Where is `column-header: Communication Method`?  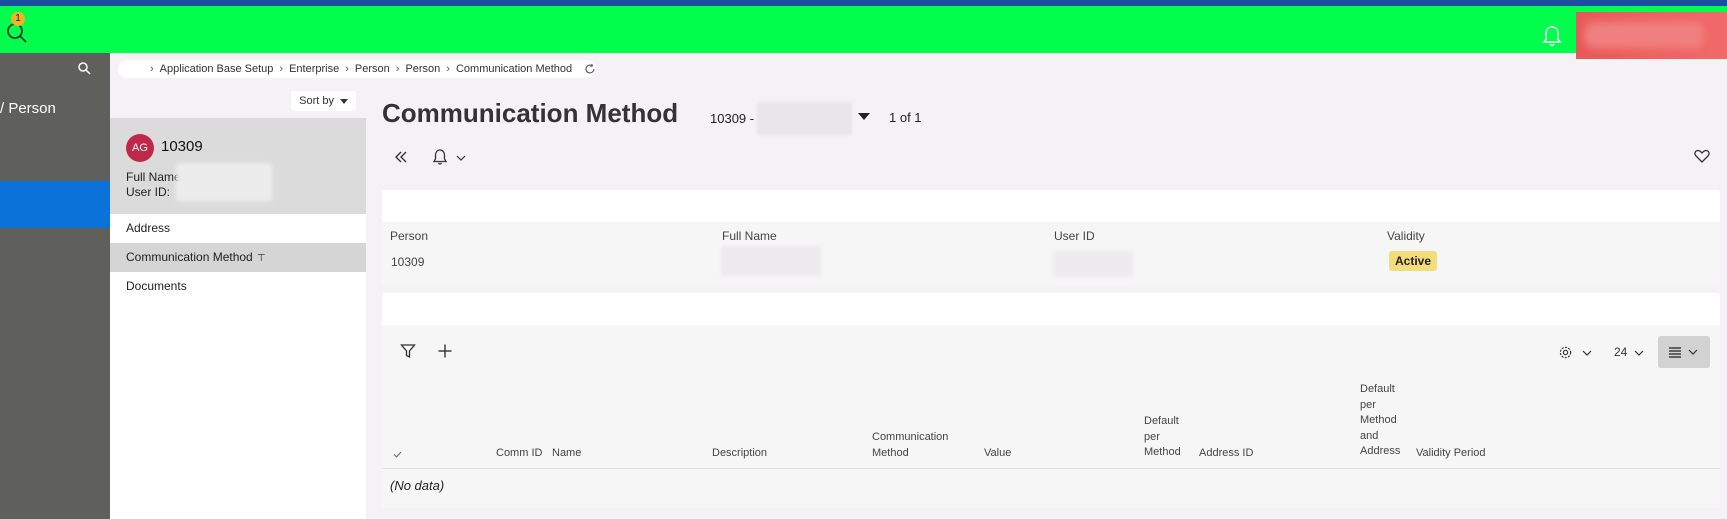 column-header: Communication Method is located at coordinates (912, 445).